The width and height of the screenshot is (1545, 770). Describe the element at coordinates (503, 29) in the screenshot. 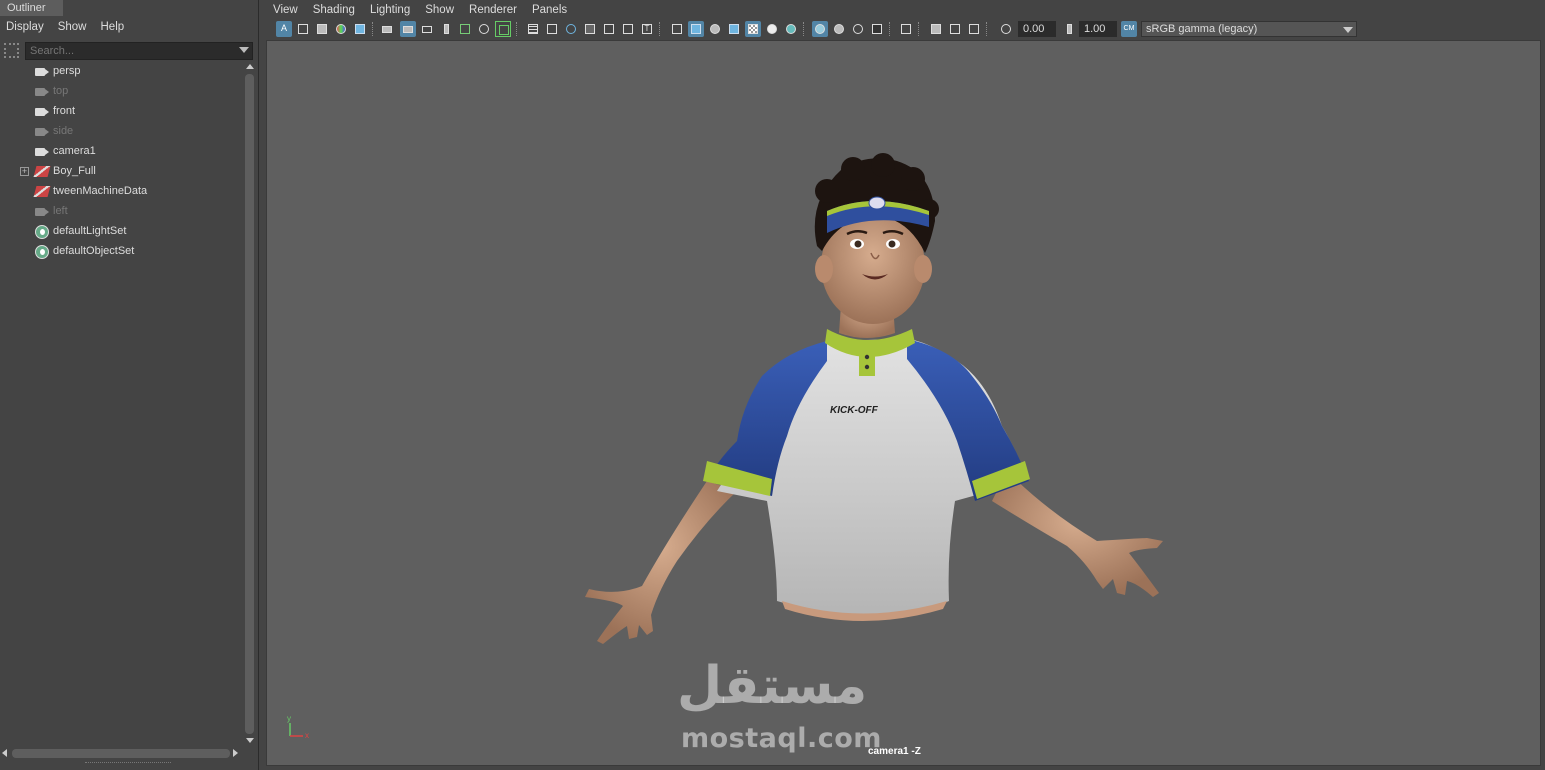

I see `grease-pencil-tool-icon` at that location.